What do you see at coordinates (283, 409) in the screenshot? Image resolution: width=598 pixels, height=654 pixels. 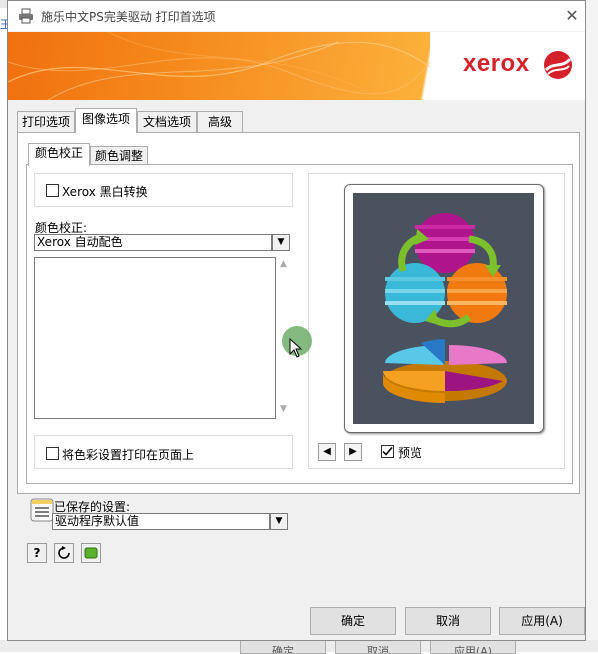 I see `scroll-down-icon: ▼` at bounding box center [283, 409].